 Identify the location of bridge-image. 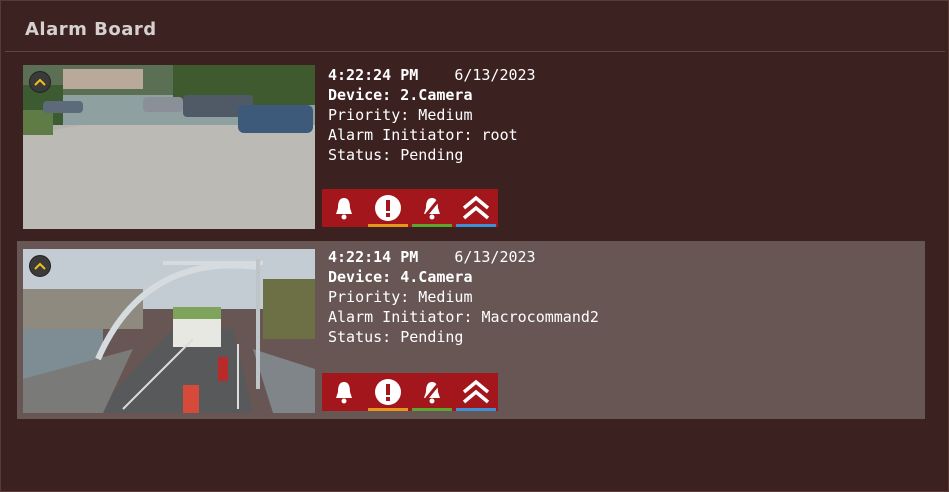
(169, 331).